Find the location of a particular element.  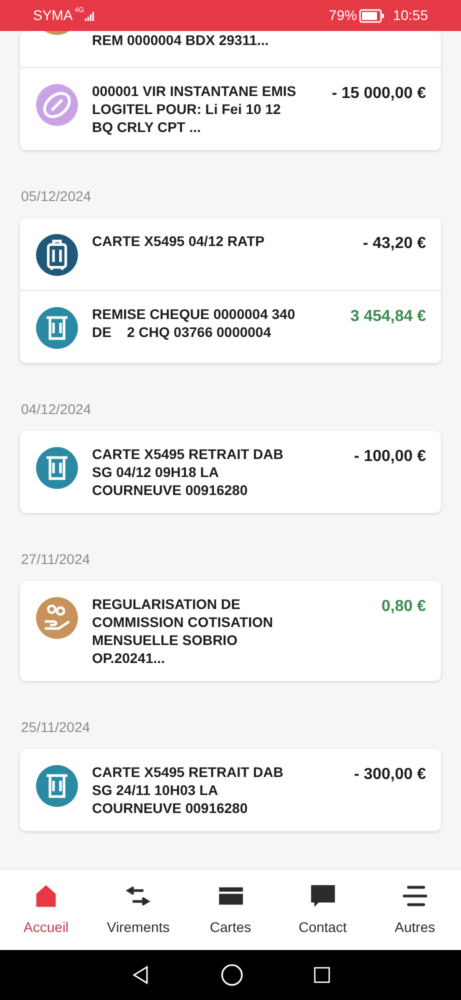

transaction-amount: - 43,20 € is located at coordinates (394, 244).